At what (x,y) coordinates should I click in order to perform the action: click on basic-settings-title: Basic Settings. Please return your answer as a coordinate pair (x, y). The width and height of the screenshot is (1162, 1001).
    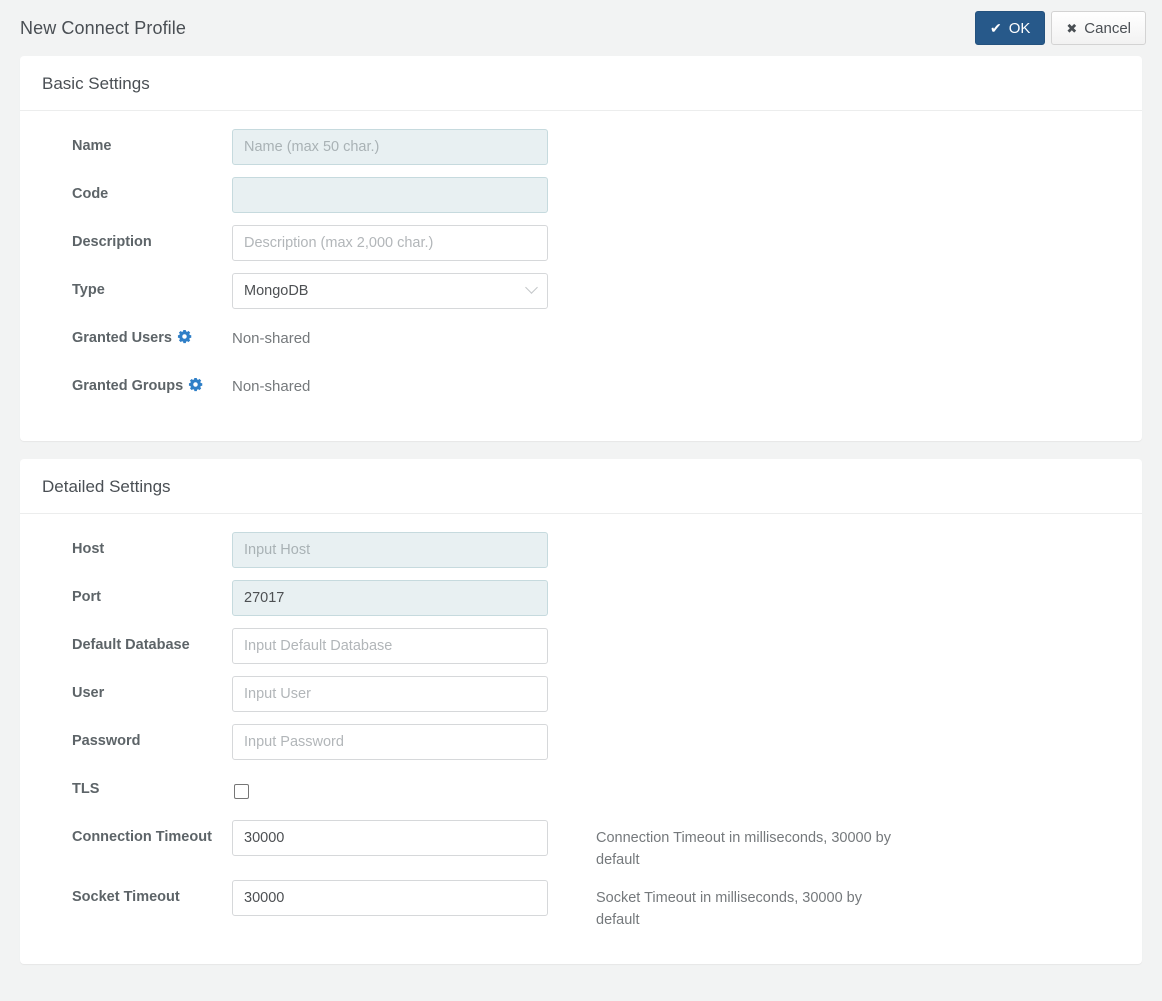
    Looking at the image, I should click on (581, 83).